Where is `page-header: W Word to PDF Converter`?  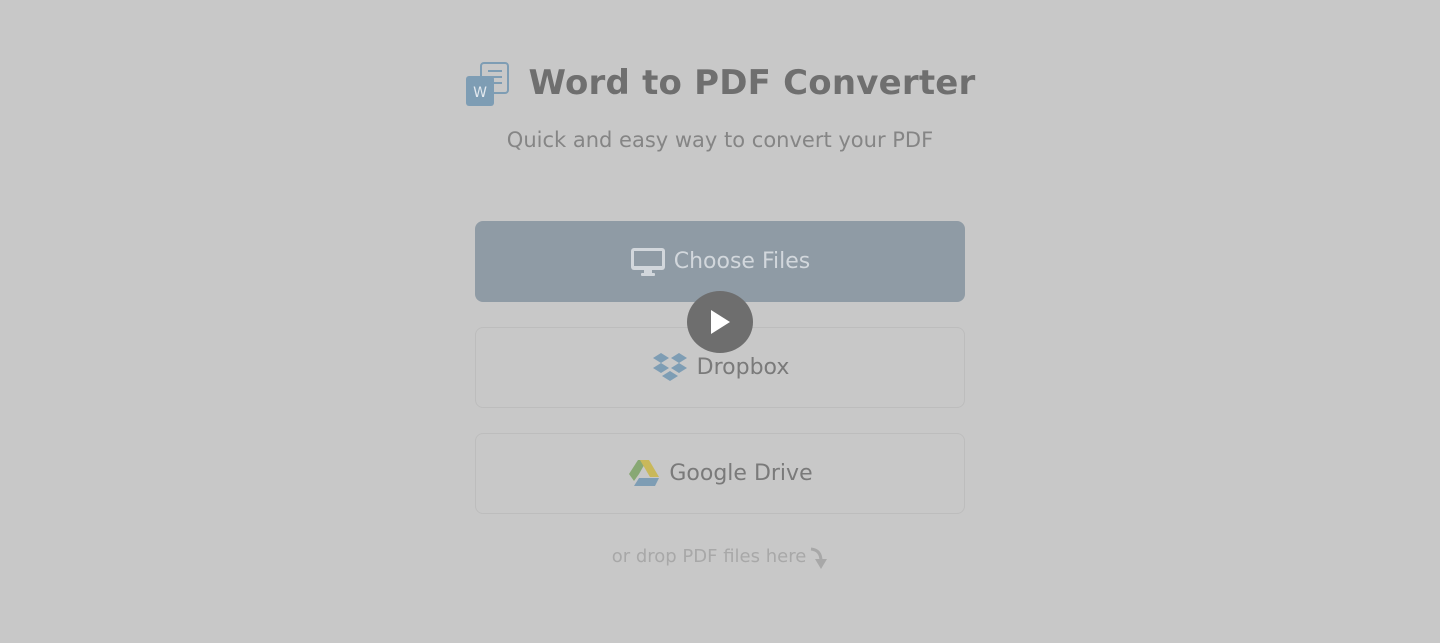
page-header: W Word to PDF Converter is located at coordinates (720, 83).